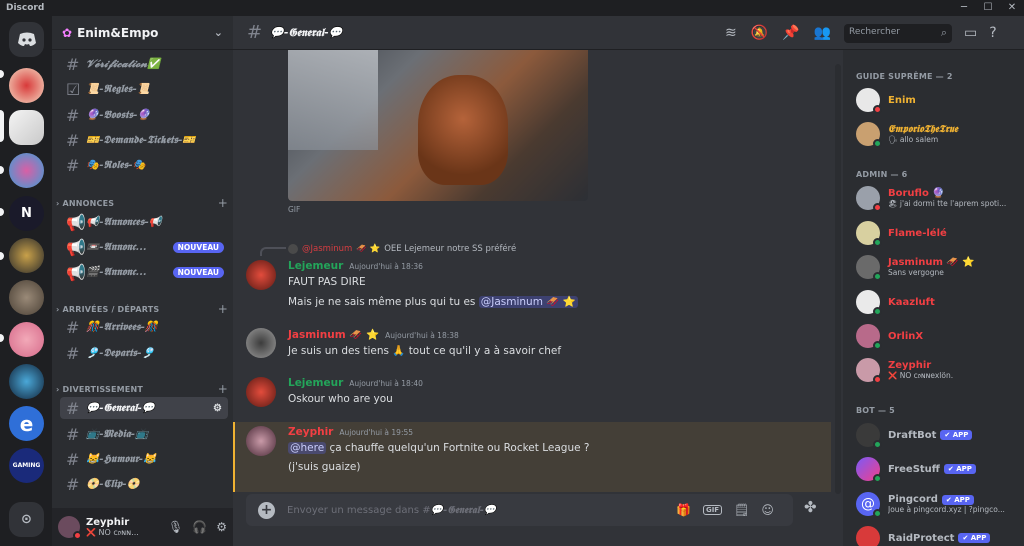  I want to click on member-item: Kaazluft, so click(938, 302).